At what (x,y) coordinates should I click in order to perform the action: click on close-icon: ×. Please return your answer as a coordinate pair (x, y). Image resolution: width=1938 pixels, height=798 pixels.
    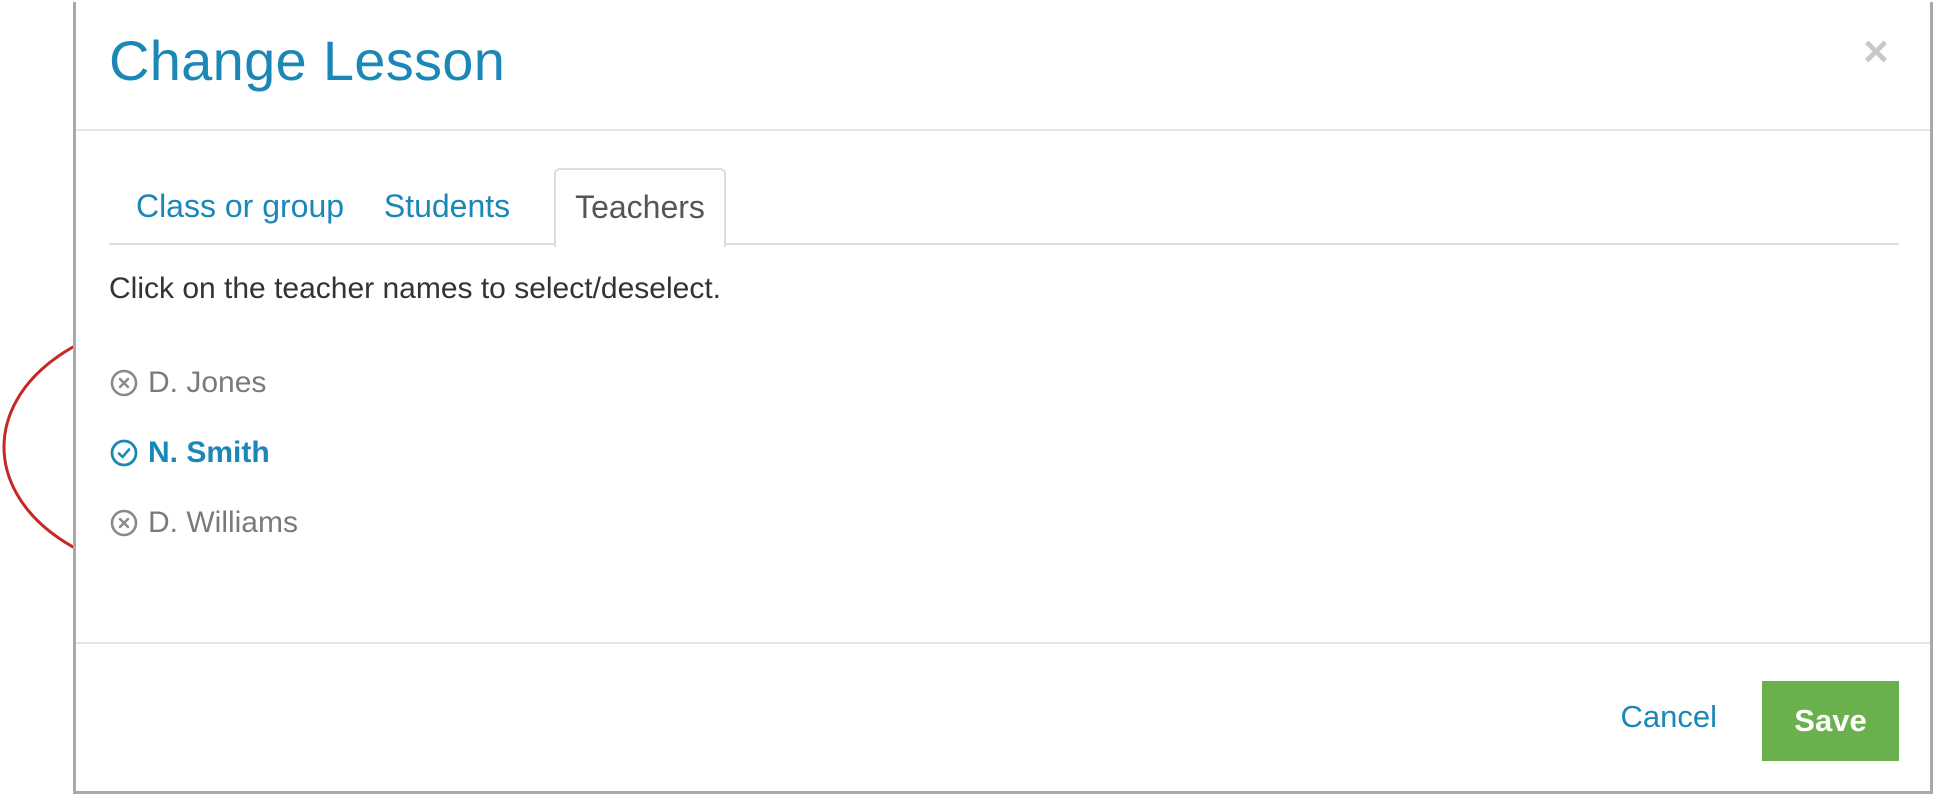
    Looking at the image, I should click on (1876, 51).